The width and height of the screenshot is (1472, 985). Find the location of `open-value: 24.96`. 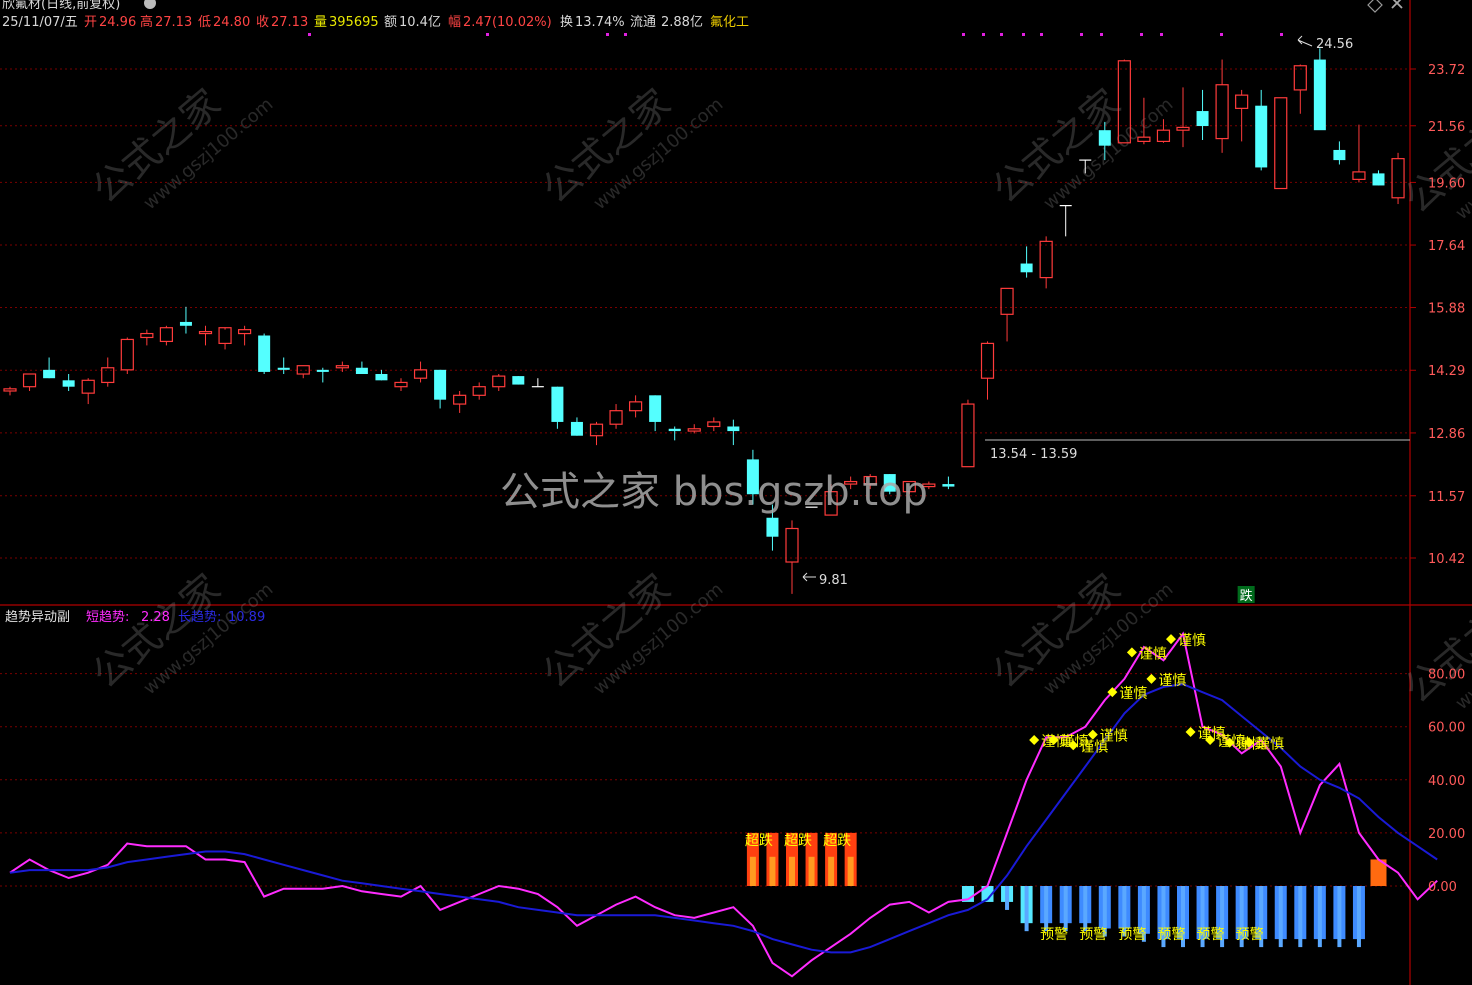

open-value: 24.96 is located at coordinates (117, 22).